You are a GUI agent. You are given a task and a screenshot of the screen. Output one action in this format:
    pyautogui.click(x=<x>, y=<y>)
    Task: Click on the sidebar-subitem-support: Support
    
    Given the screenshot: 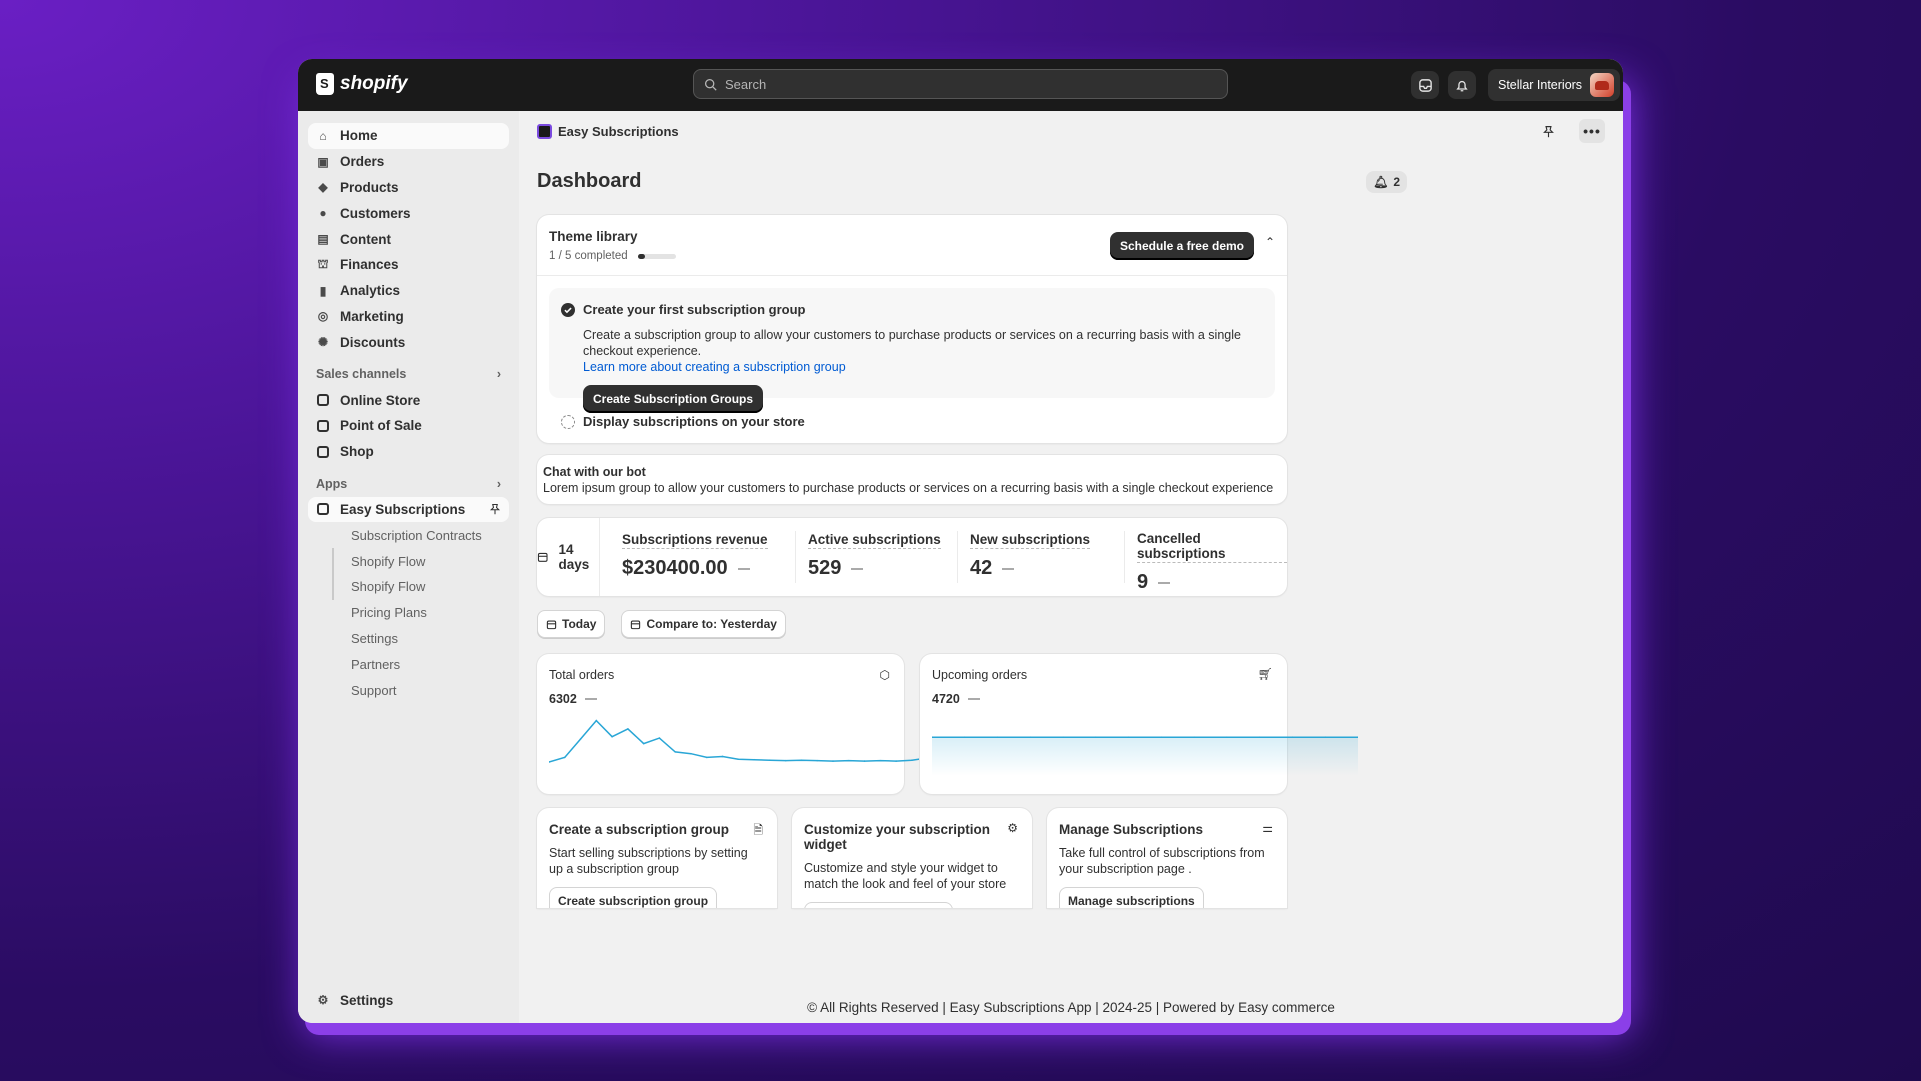 What is the action you would take?
    pyautogui.click(x=408, y=690)
    